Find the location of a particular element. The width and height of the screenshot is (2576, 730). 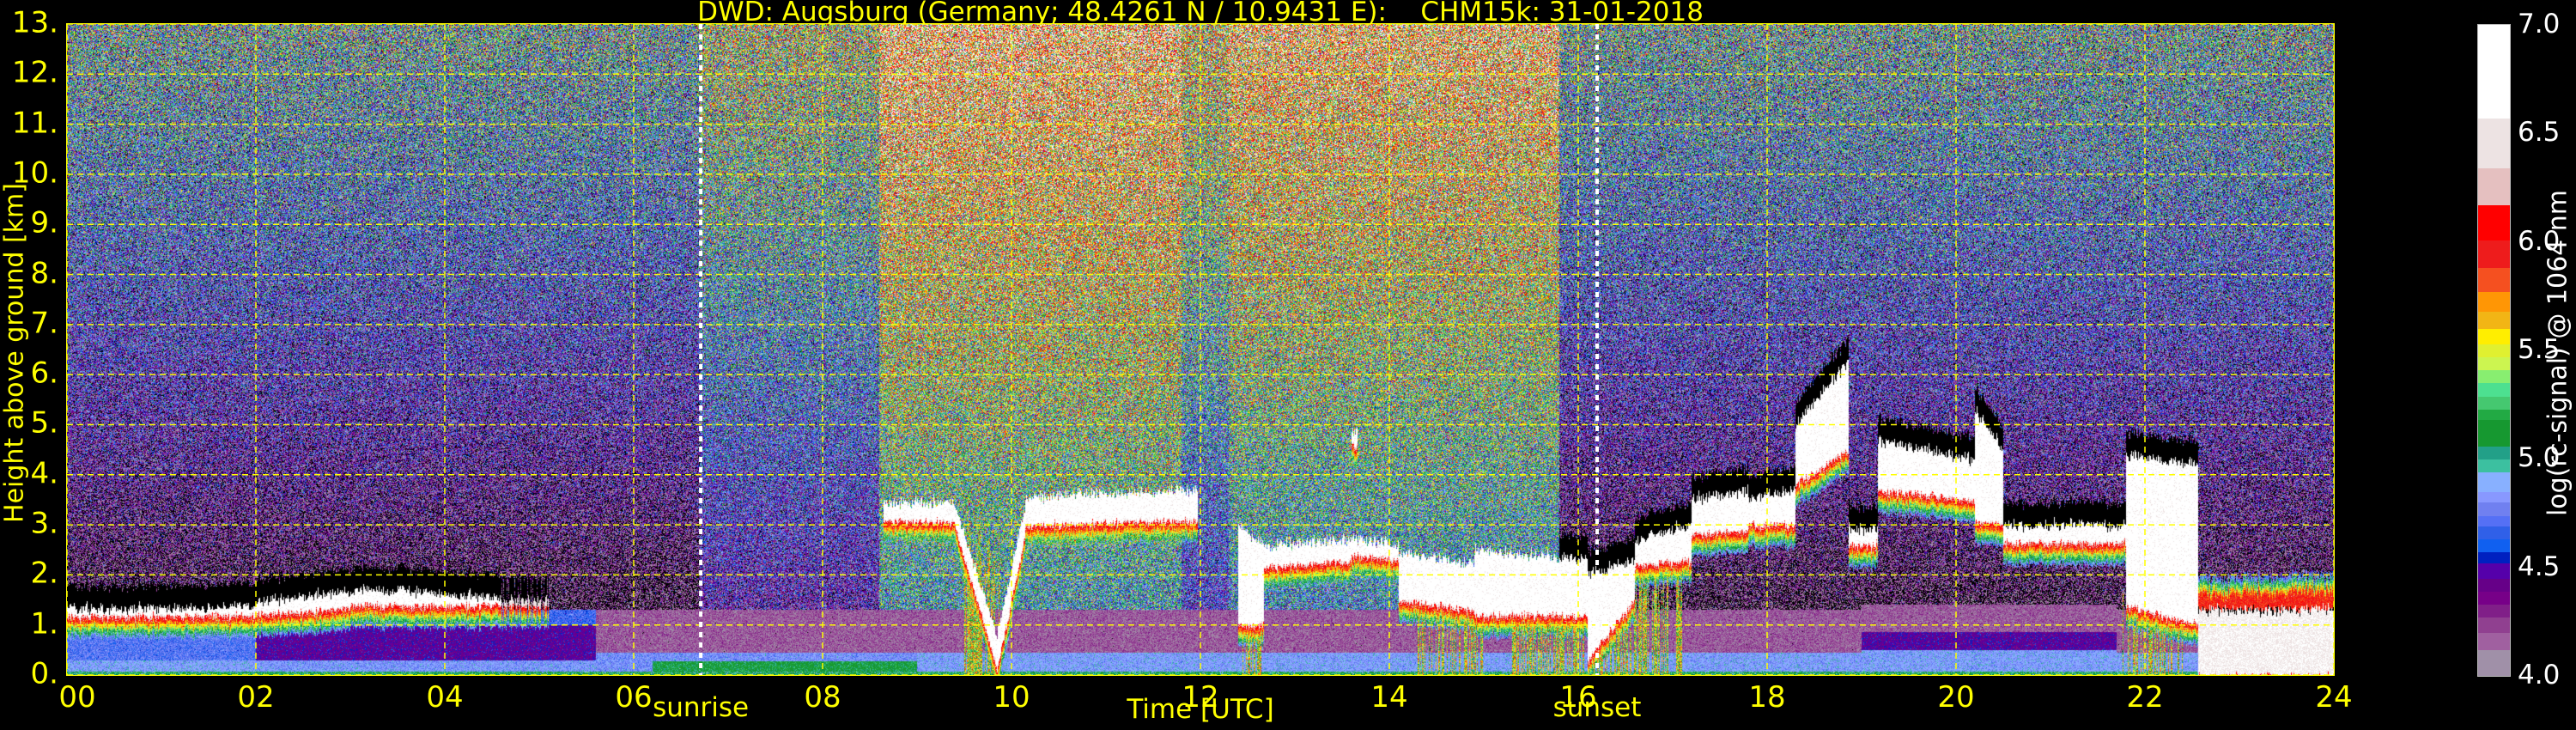

y-tick-label: 13. is located at coordinates (34, 22).